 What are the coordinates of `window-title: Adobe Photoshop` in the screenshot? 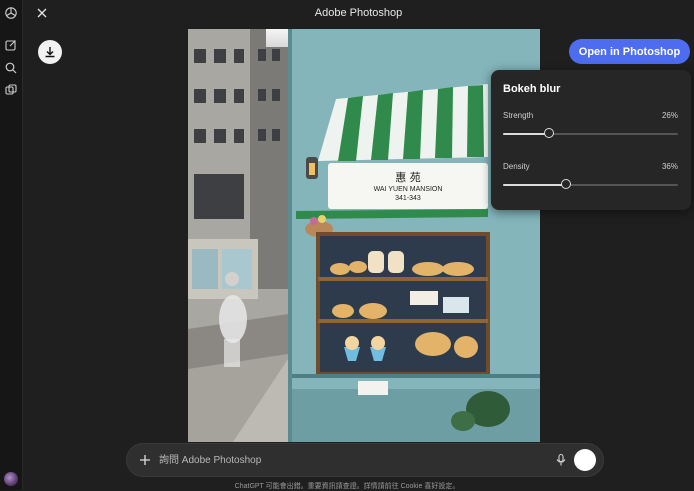 It's located at (358, 13).